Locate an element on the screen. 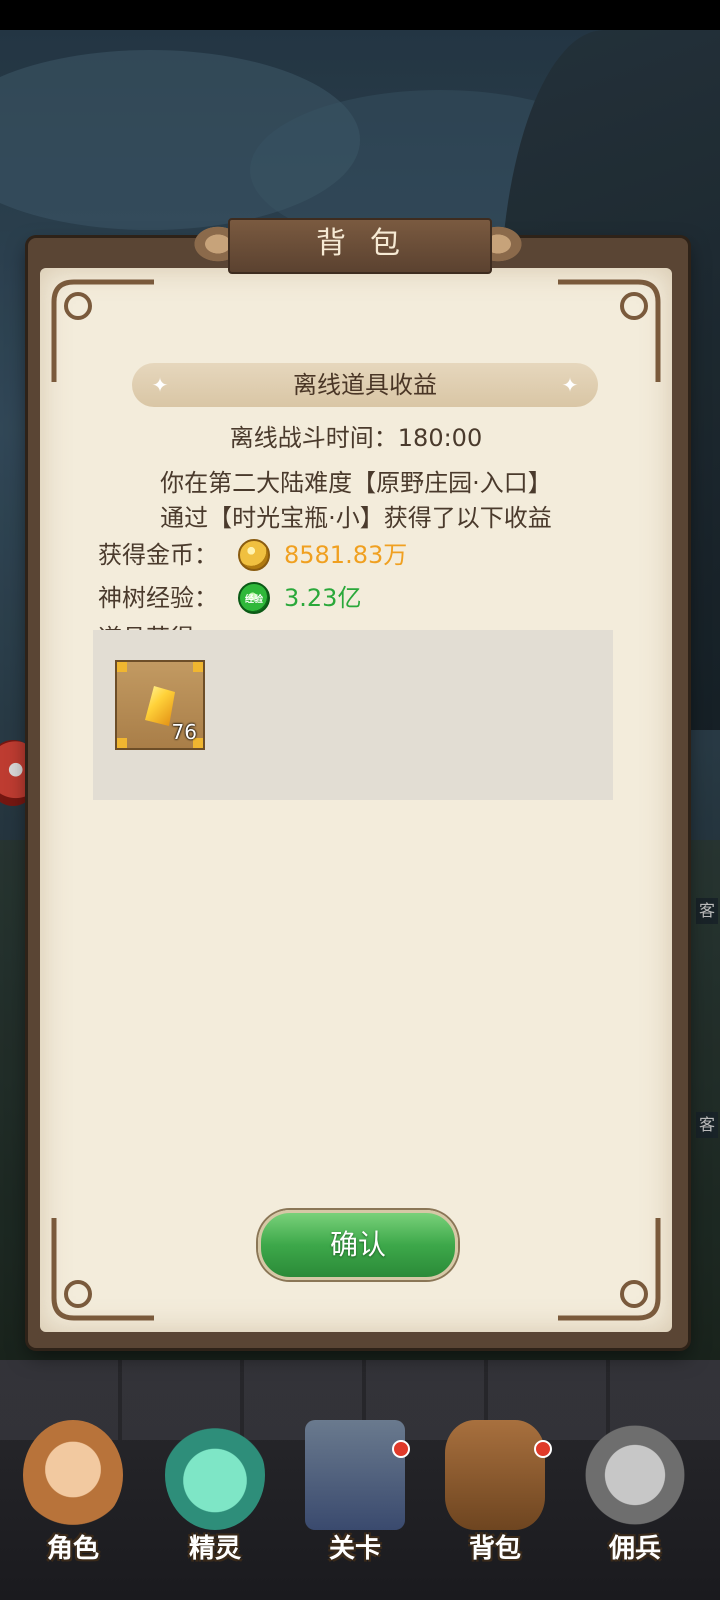 The height and width of the screenshot is (1600, 720). backpack-icon is located at coordinates (495, 1475).